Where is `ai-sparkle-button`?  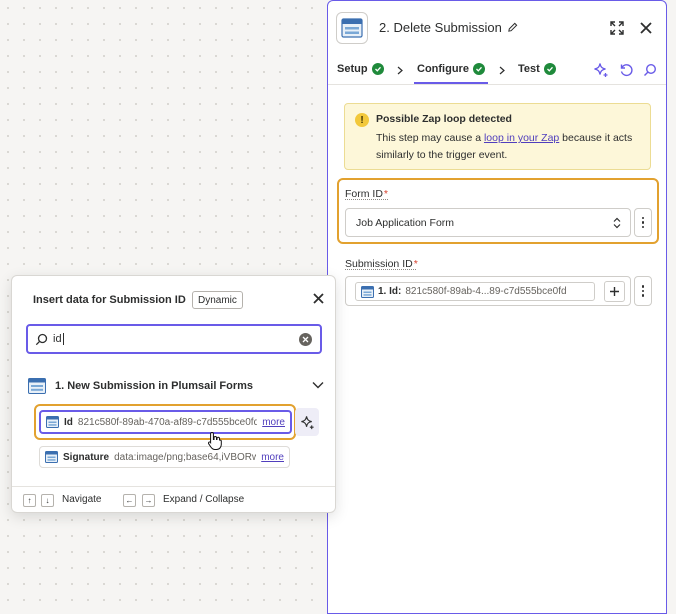
ai-sparkle-button is located at coordinates (307, 422).